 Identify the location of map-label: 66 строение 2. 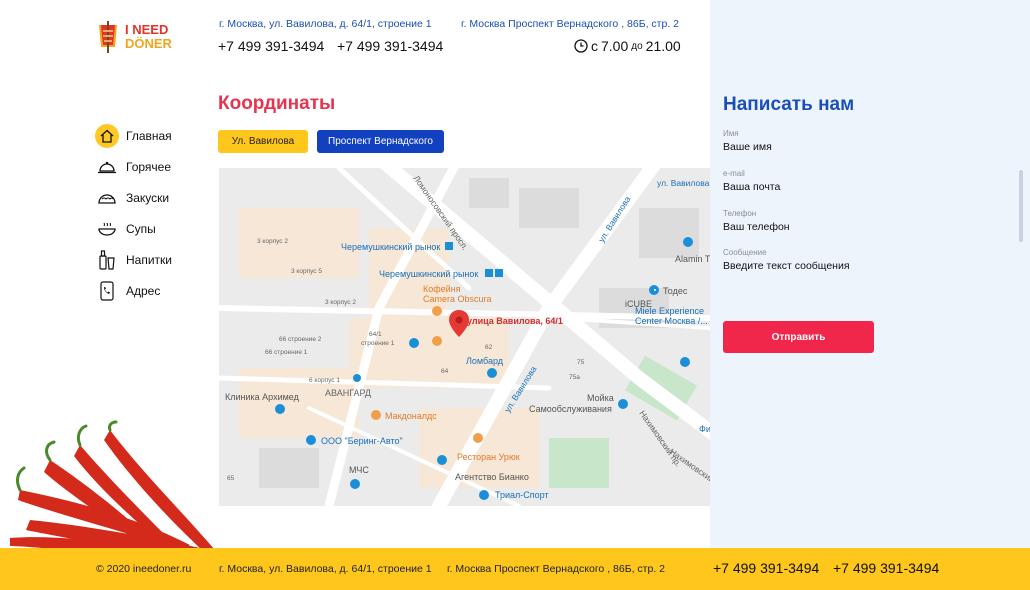
(300, 339).